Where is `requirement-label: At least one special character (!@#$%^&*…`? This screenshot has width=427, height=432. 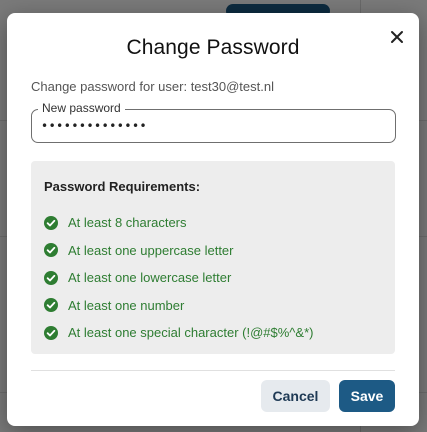
requirement-label: At least one special character (!@#$%^&*… is located at coordinates (191, 333).